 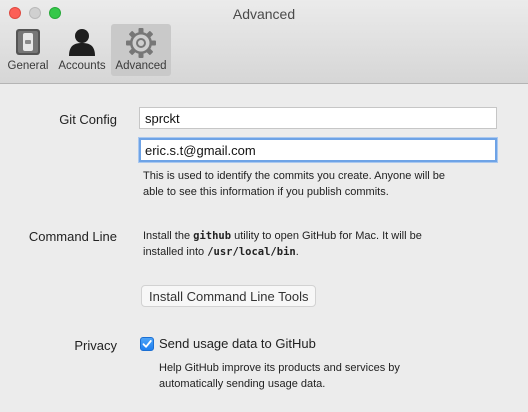 I want to click on git-email-field, so click(x=318, y=150).